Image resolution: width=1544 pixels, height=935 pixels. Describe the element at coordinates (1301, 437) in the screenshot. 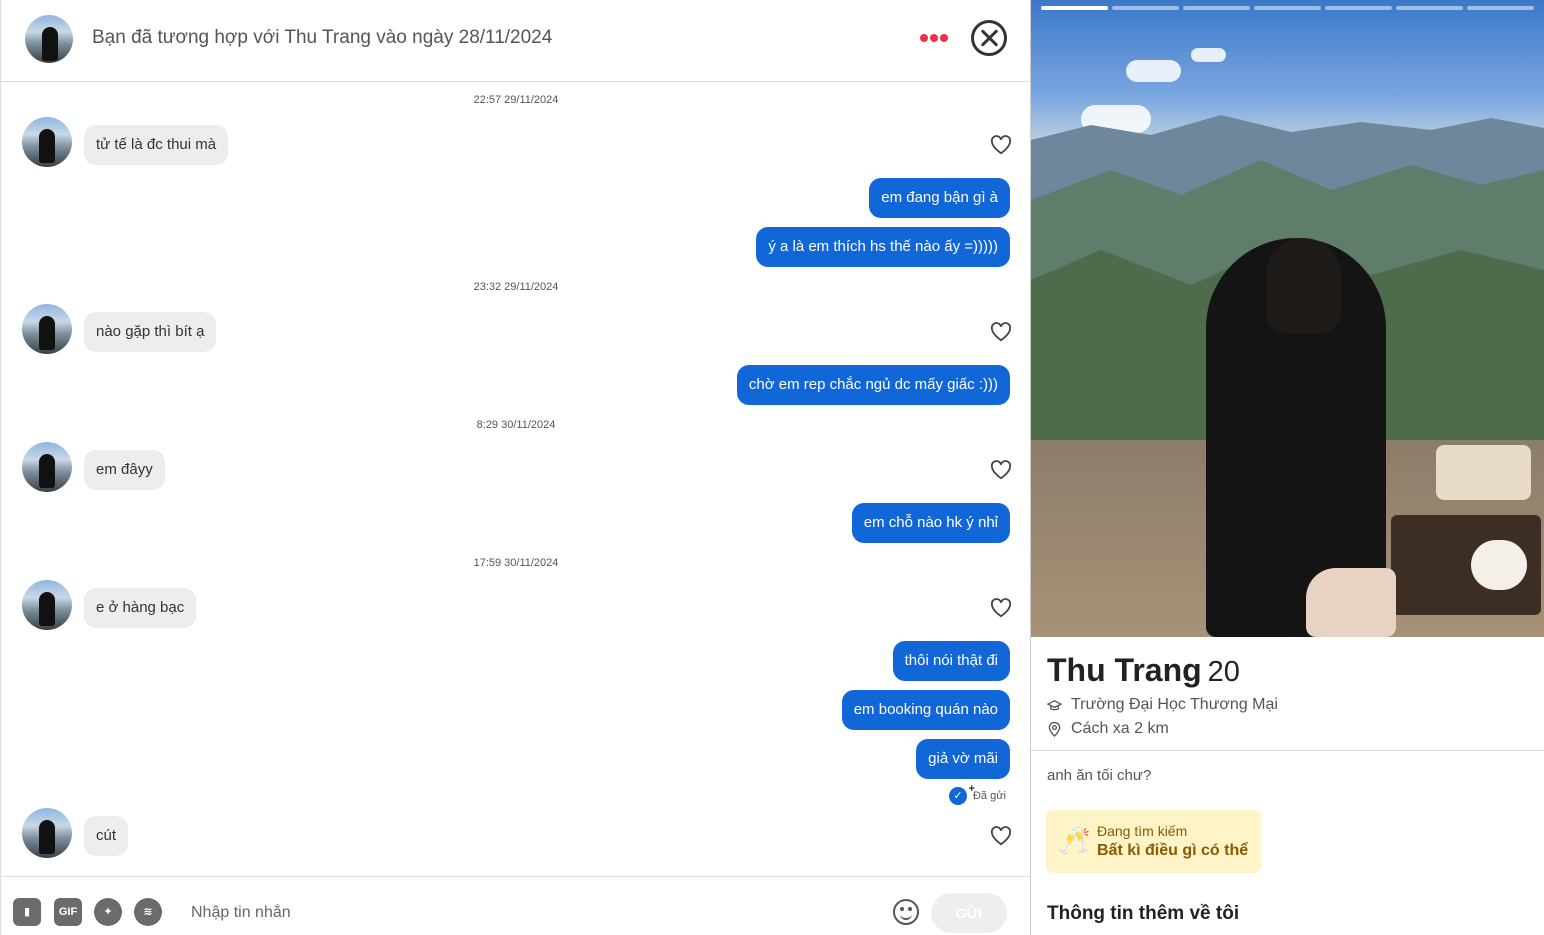

I see `person-figure` at that location.